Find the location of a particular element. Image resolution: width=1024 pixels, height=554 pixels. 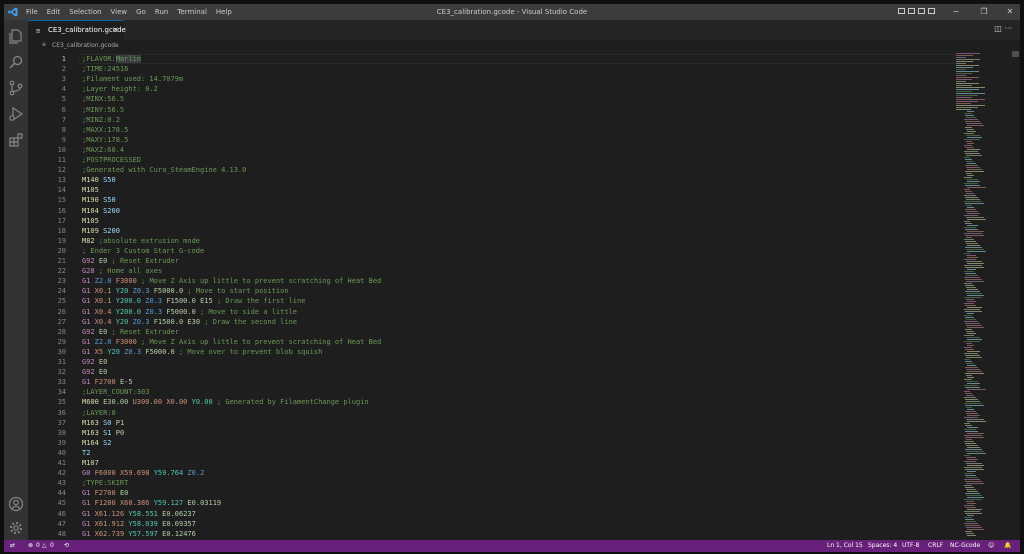

code-line: 44 G1 F2700 E0 is located at coordinates (491, 493).